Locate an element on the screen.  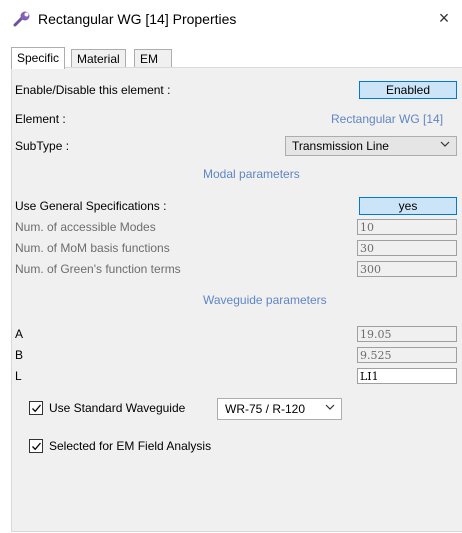
standard-waveguide-select: WR-75 / R-120 is located at coordinates (279, 409).